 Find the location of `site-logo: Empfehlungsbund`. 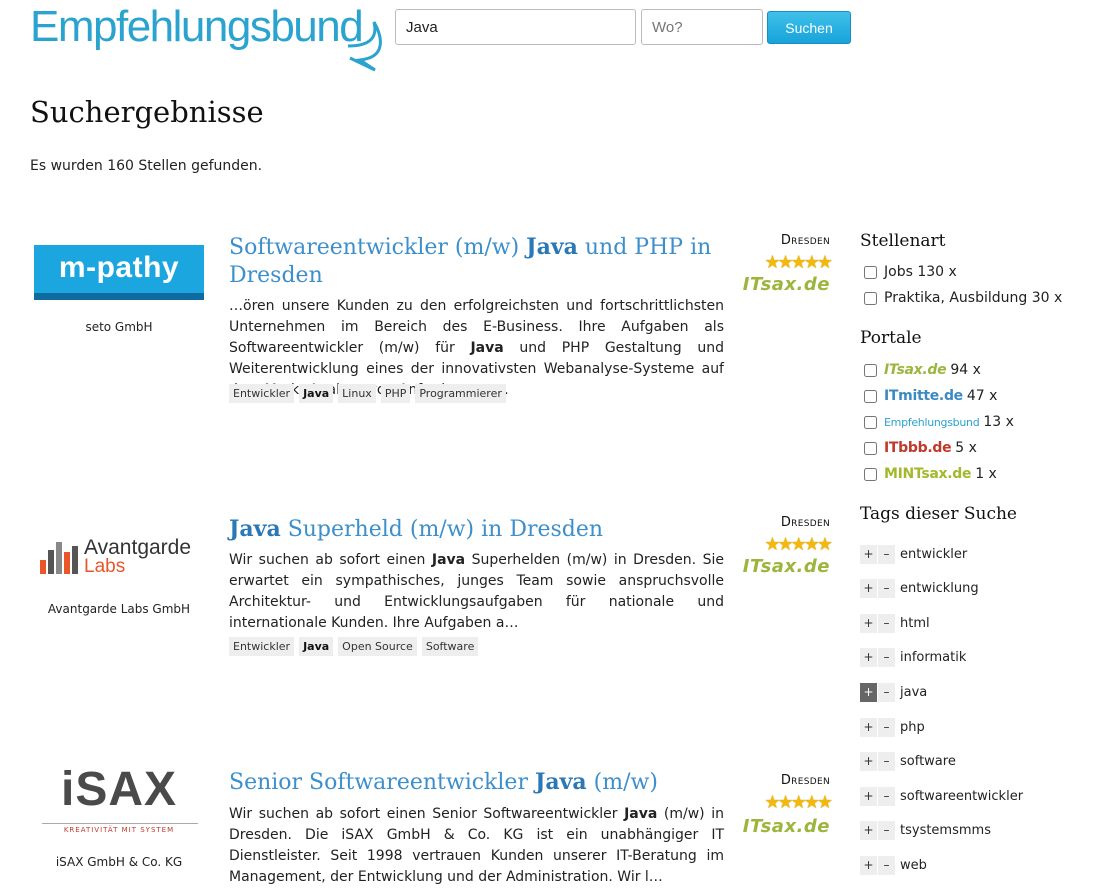

site-logo: Empfehlungsbund is located at coordinates (206, 37).